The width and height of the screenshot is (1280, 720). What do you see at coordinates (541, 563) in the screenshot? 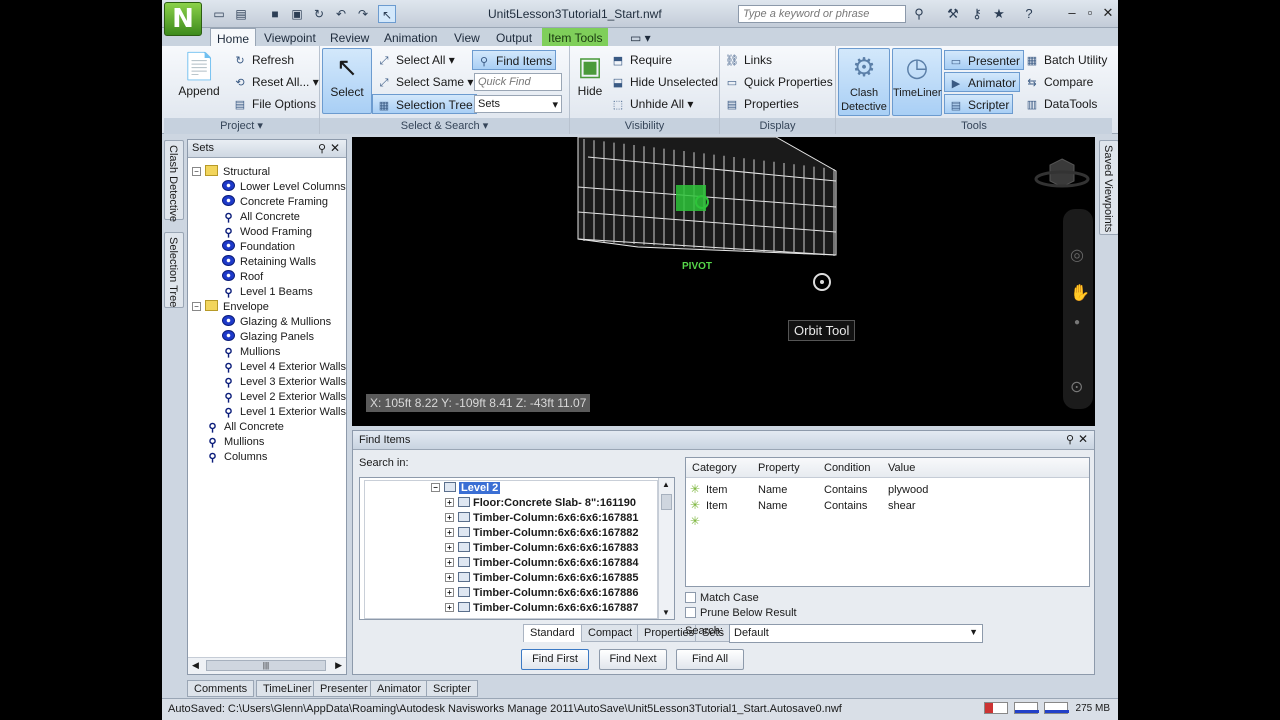
I see `tree-item: + Timber-Column:6x6:6x6:167884` at bounding box center [541, 563].